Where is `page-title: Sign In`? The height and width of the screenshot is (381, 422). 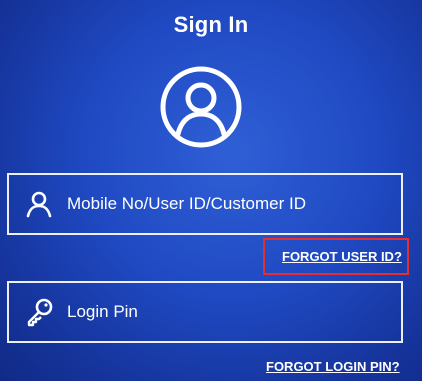 page-title: Sign In is located at coordinates (211, 24).